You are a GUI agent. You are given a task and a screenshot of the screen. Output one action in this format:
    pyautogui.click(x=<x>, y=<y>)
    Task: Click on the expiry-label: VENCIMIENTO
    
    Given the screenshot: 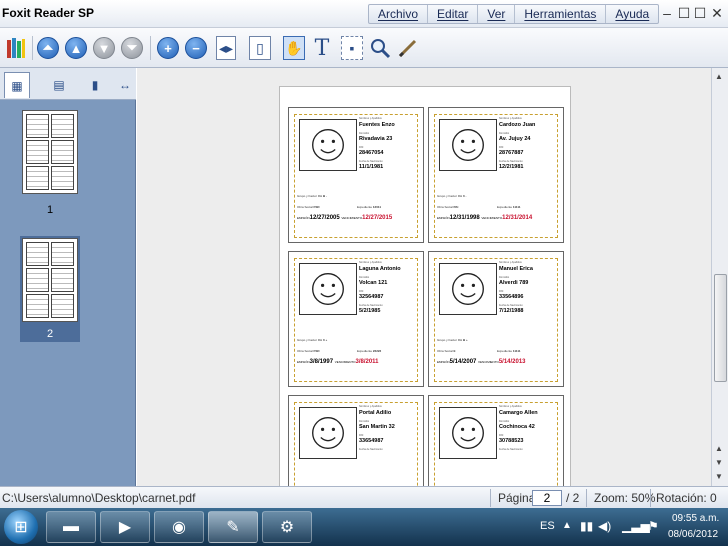 What is the action you would take?
    pyautogui.click(x=352, y=218)
    